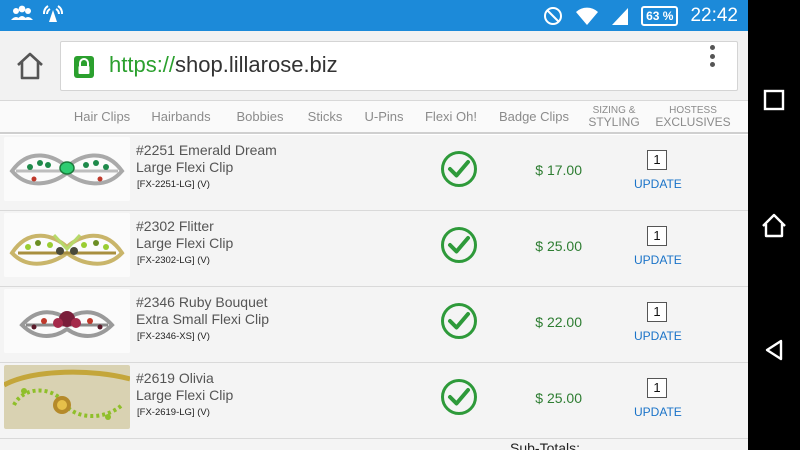  I want to click on category-sizing-line2: STYLING, so click(614, 122).